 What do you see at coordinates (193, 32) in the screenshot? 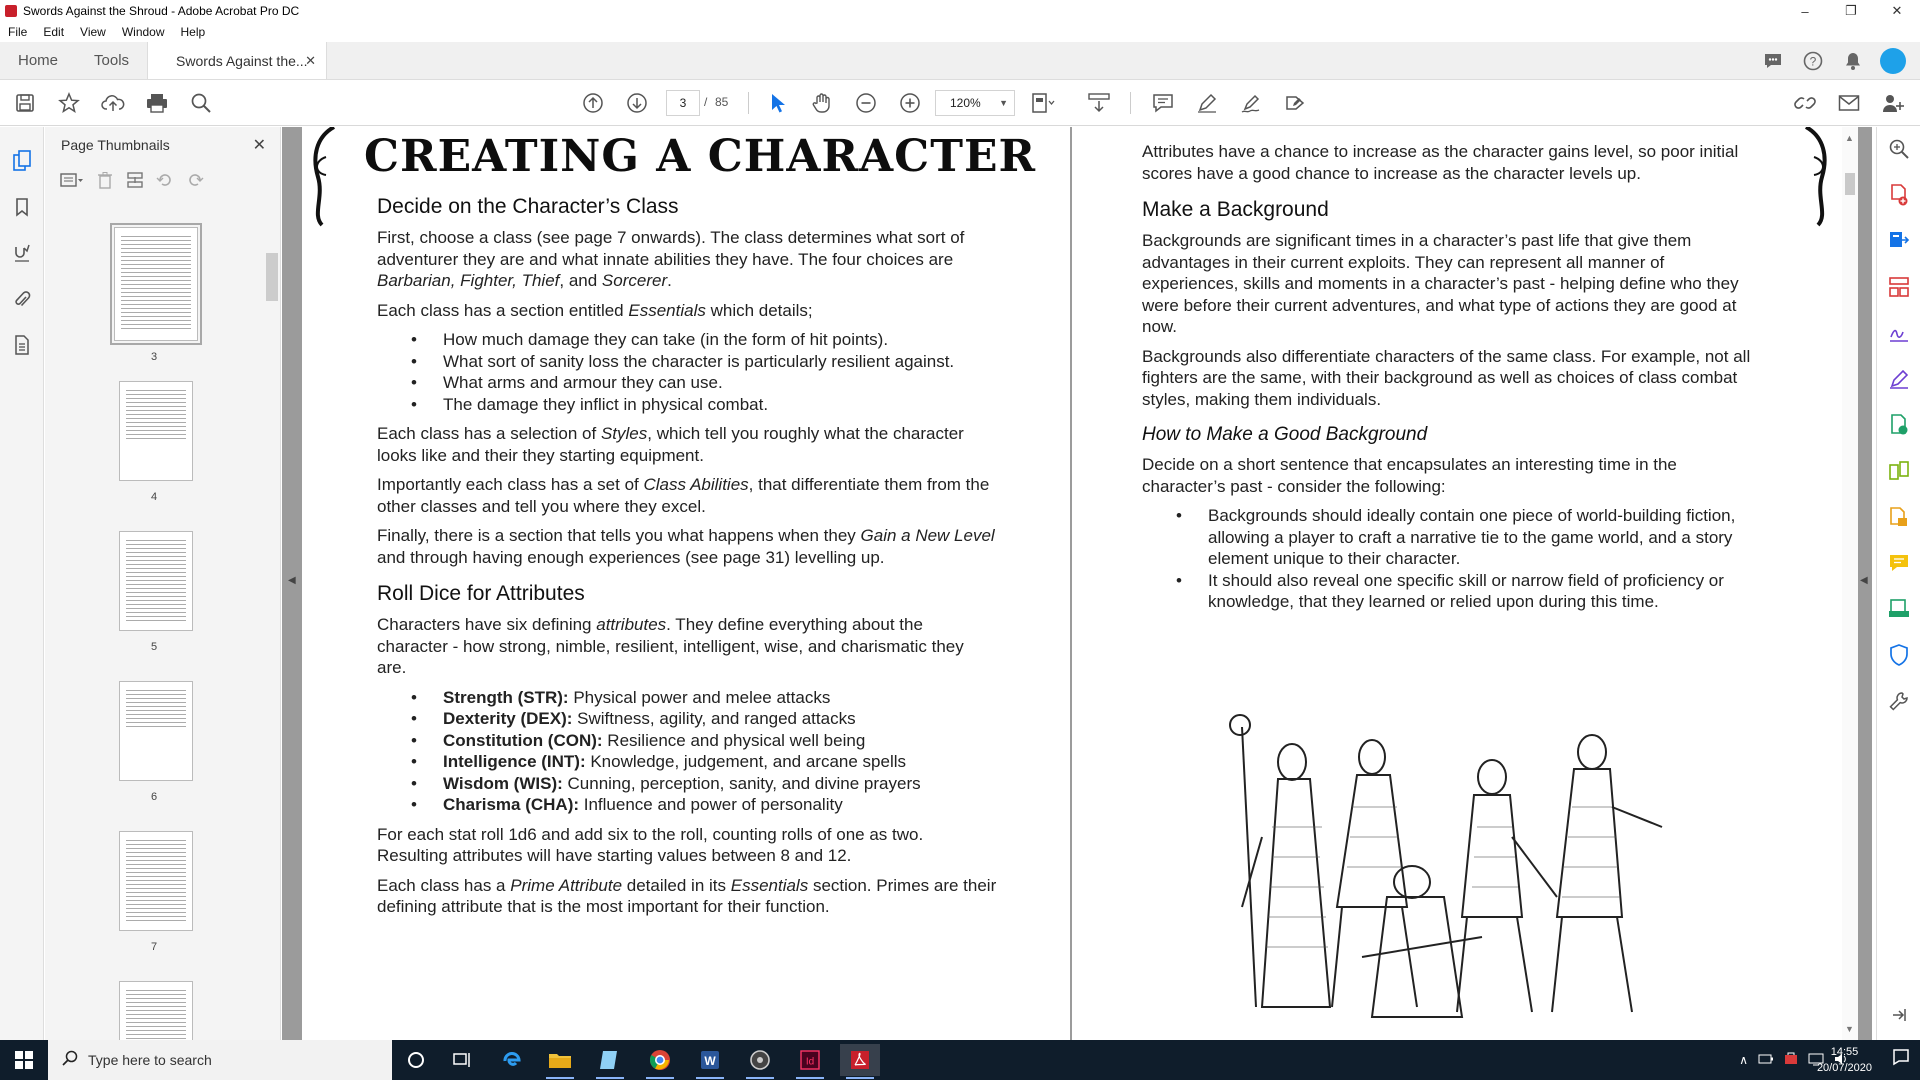
I see `menu-help: Help` at bounding box center [193, 32].